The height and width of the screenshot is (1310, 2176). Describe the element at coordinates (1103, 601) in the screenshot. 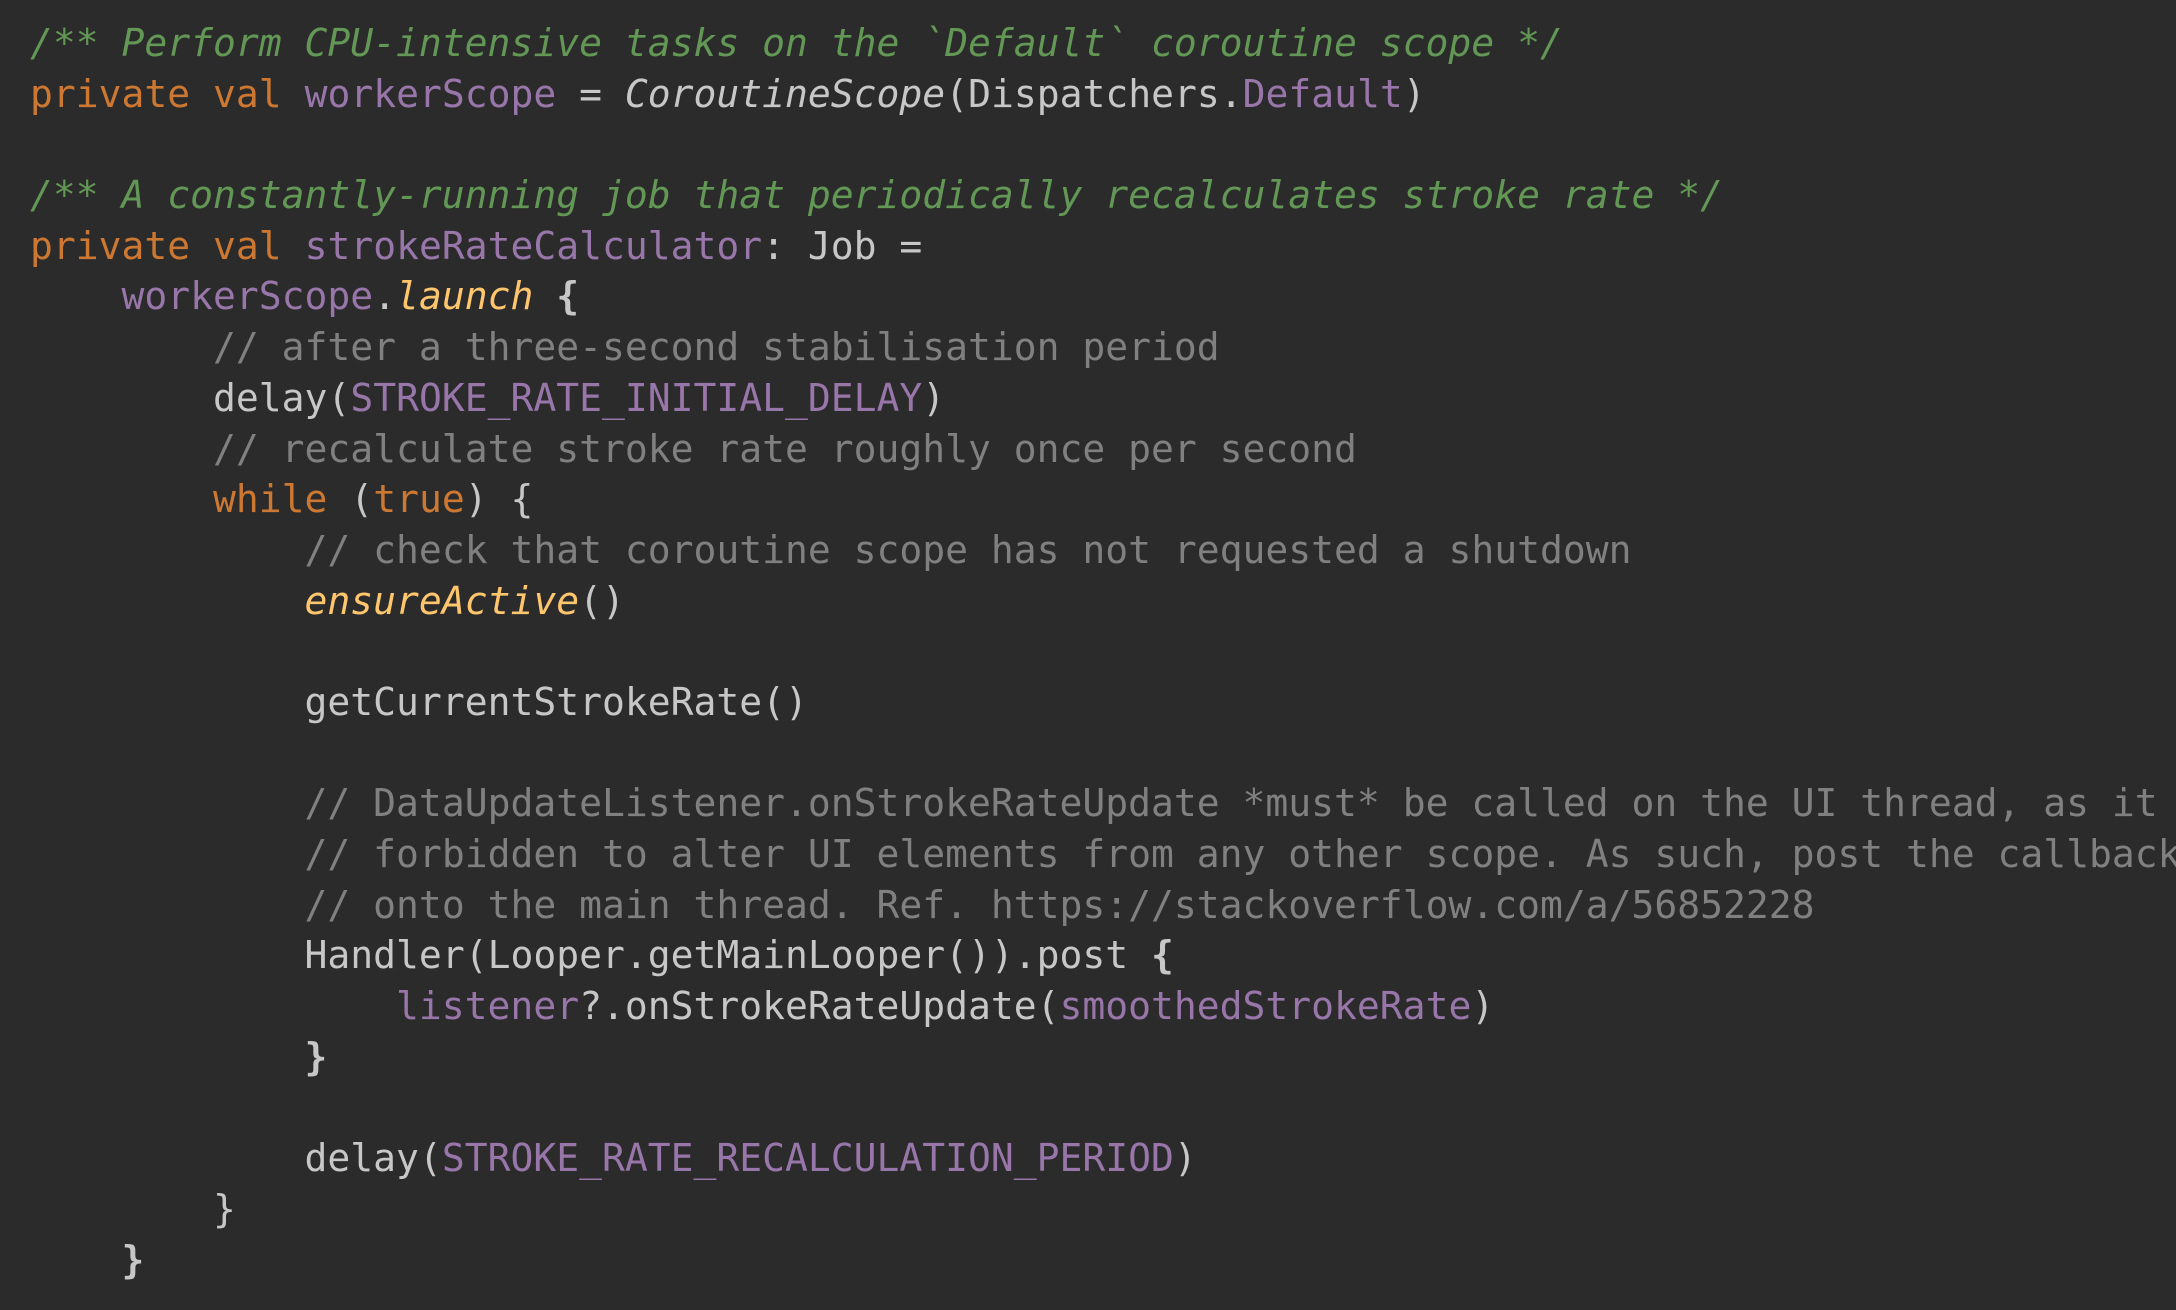

I see `code-line-12: ensureActive()` at that location.